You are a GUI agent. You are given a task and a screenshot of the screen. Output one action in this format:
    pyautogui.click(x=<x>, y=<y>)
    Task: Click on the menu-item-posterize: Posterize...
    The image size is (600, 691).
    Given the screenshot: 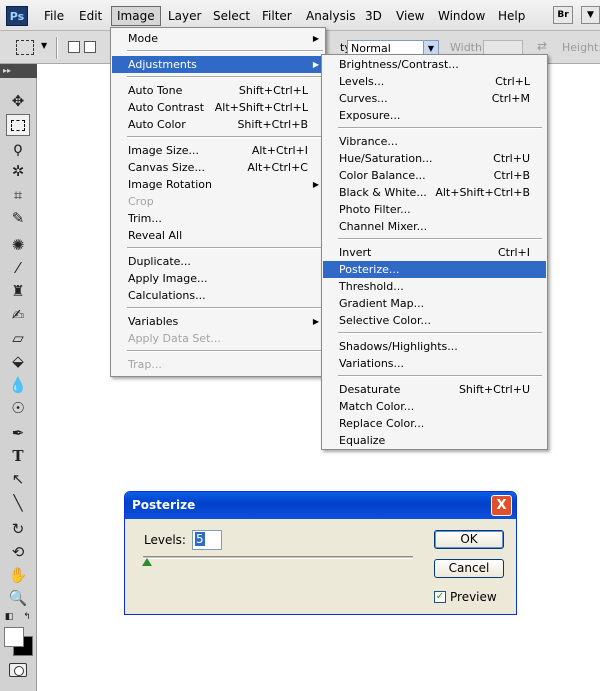 What is the action you would take?
    pyautogui.click(x=434, y=269)
    